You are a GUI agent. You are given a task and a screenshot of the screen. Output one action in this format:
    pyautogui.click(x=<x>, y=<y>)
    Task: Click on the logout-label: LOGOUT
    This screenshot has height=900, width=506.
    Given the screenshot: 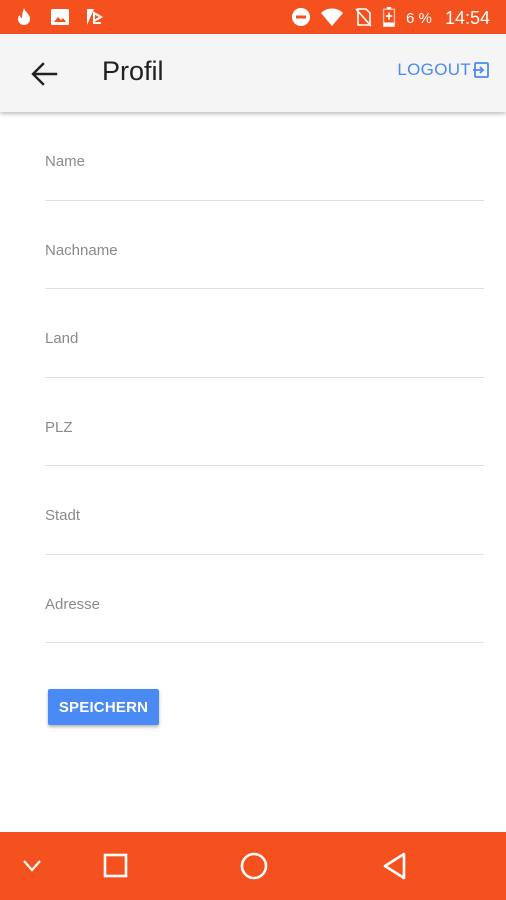 What is the action you would take?
    pyautogui.click(x=434, y=69)
    